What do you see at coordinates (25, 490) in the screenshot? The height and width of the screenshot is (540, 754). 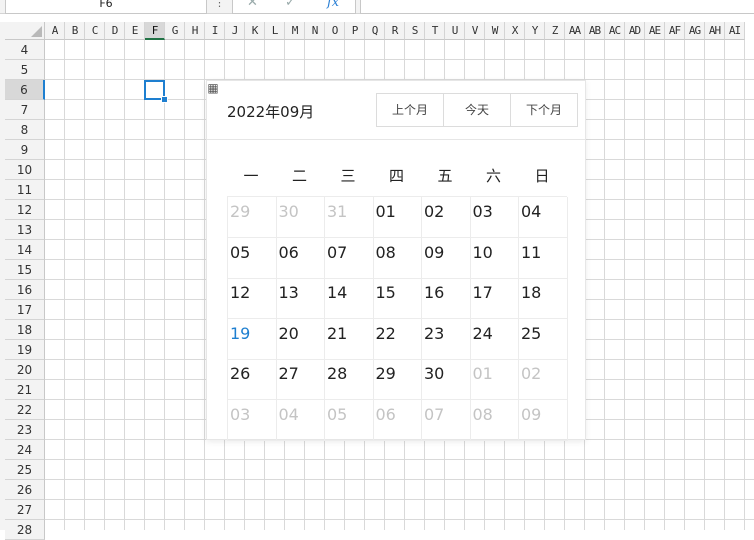 I see `row-header-26: 26` at bounding box center [25, 490].